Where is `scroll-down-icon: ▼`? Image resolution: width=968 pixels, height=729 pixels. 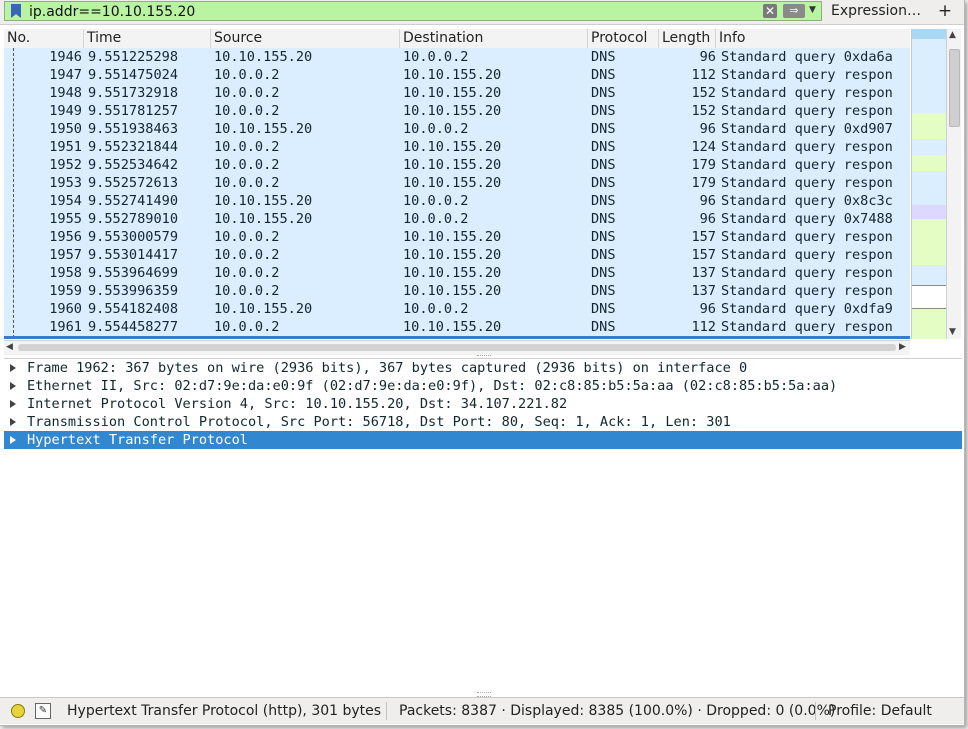
scroll-down-icon: ▼ is located at coordinates (952, 332).